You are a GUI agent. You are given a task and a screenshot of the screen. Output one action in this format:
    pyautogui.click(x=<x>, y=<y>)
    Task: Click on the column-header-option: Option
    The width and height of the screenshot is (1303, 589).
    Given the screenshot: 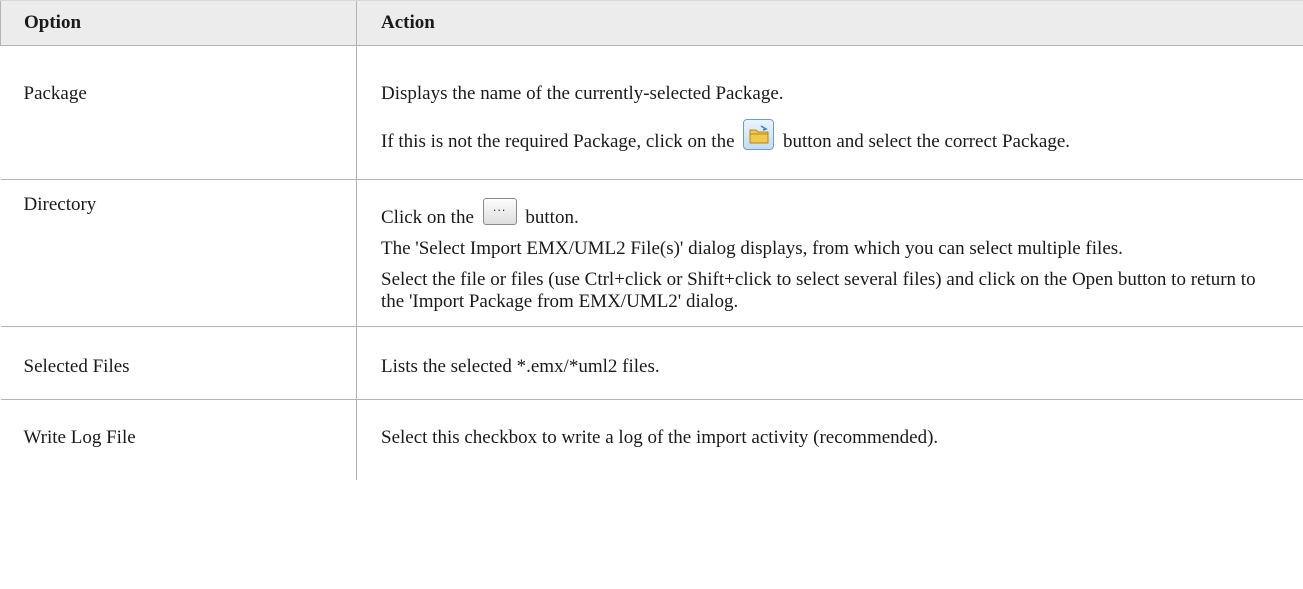 What is the action you would take?
    pyautogui.click(x=178, y=23)
    